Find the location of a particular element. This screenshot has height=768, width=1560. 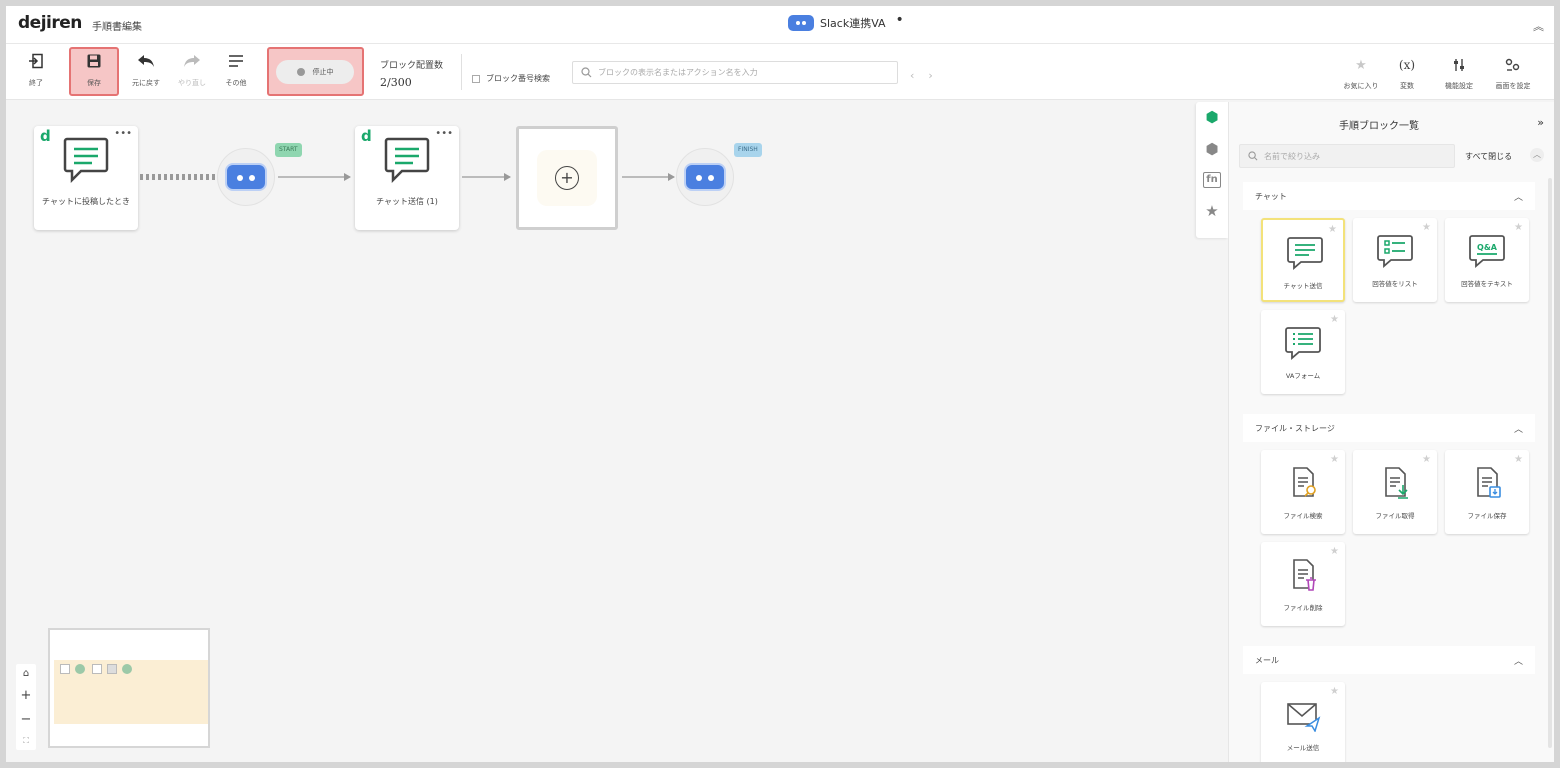

variables-label: 変数 is located at coordinates (1407, 86).